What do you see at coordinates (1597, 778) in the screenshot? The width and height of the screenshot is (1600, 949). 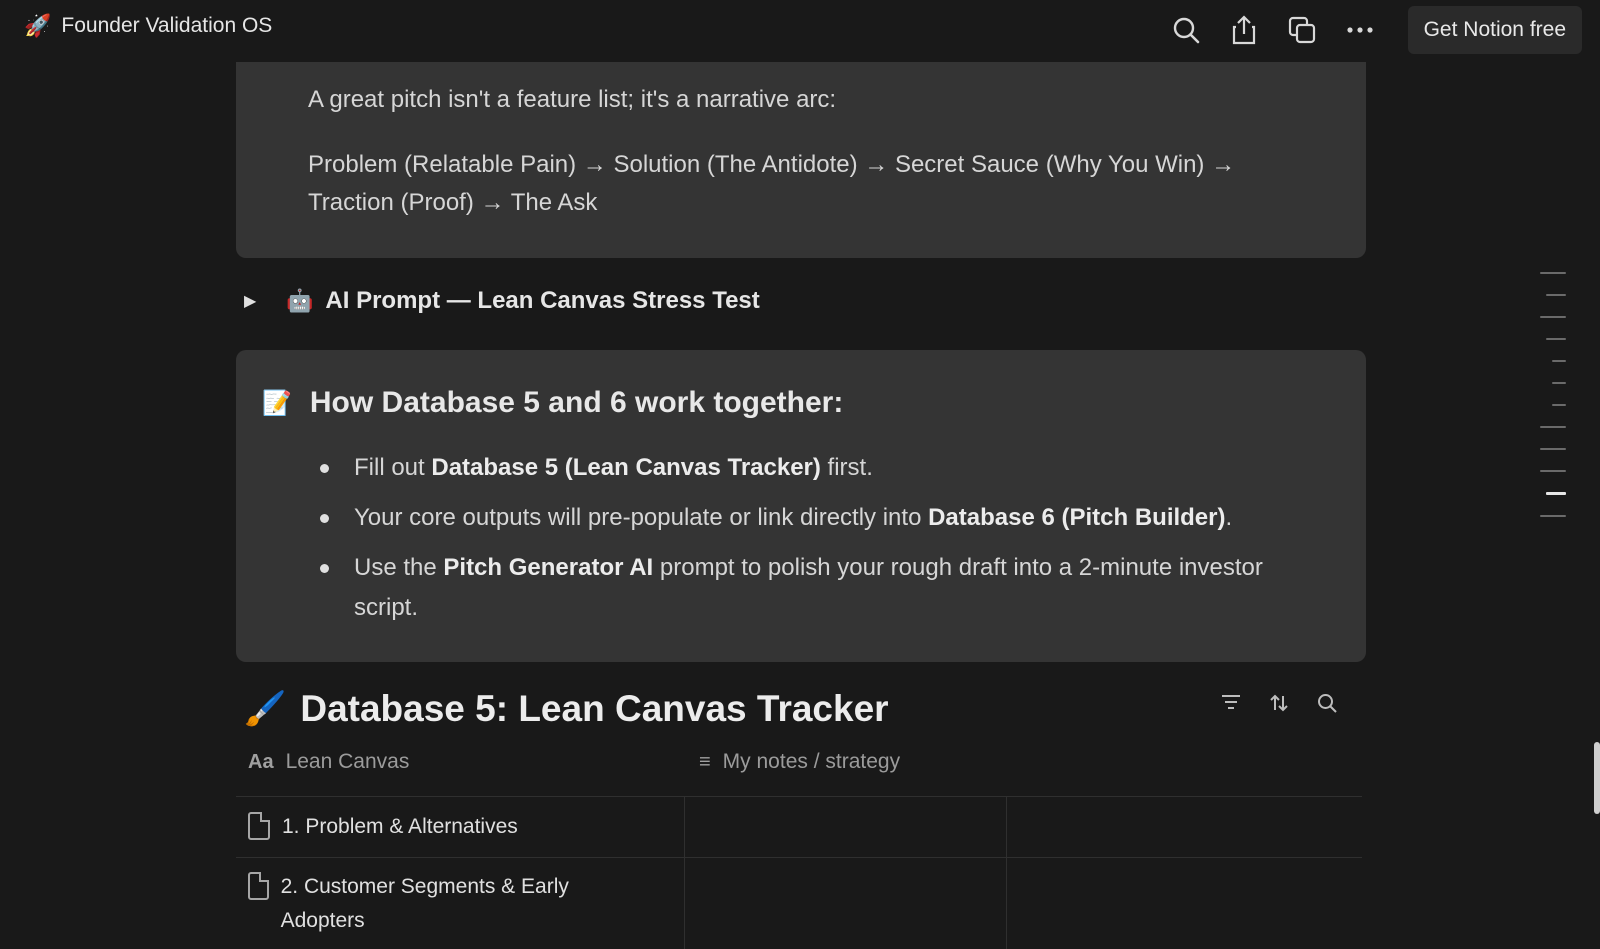 I see `scrollbar` at bounding box center [1597, 778].